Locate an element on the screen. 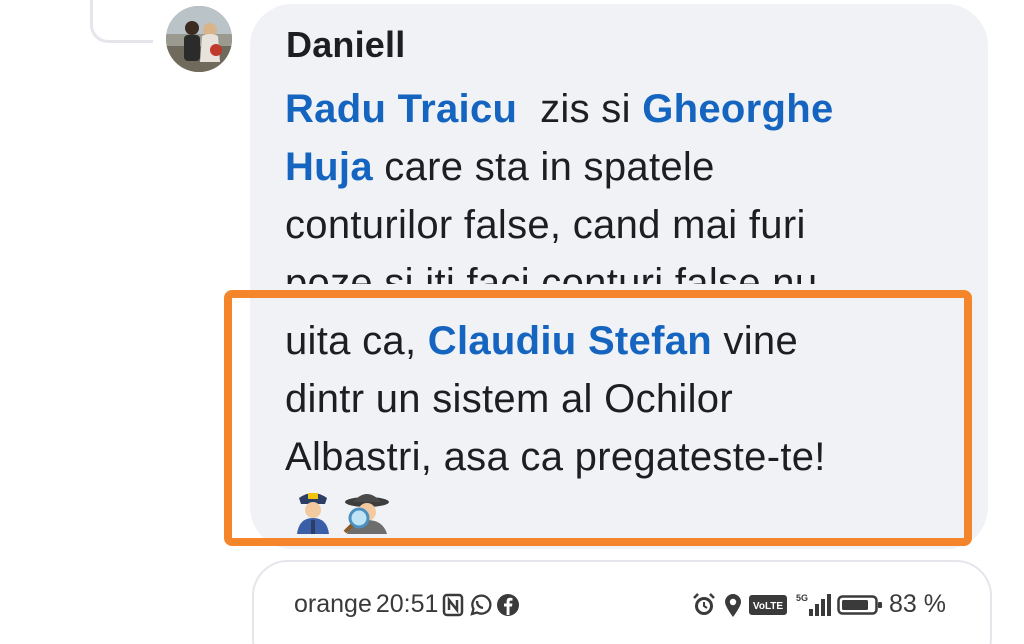 The height and width of the screenshot is (644, 1024). comment-line-3: conturilor false, cand mai furi is located at coordinates (545, 225).